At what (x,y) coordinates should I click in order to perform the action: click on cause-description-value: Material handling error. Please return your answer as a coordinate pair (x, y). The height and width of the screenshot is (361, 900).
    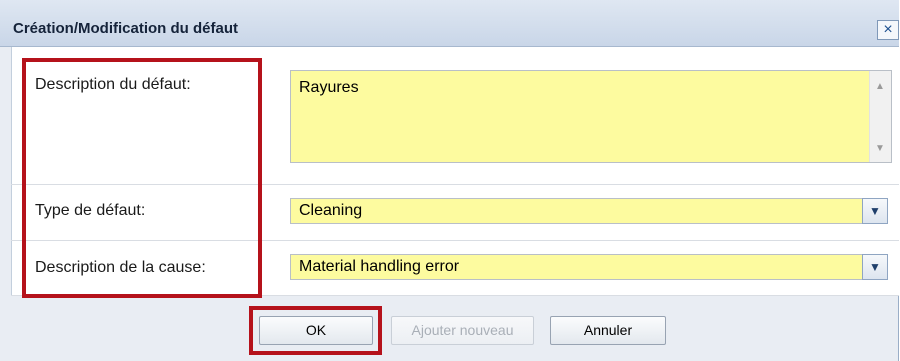
    Looking at the image, I should click on (379, 266).